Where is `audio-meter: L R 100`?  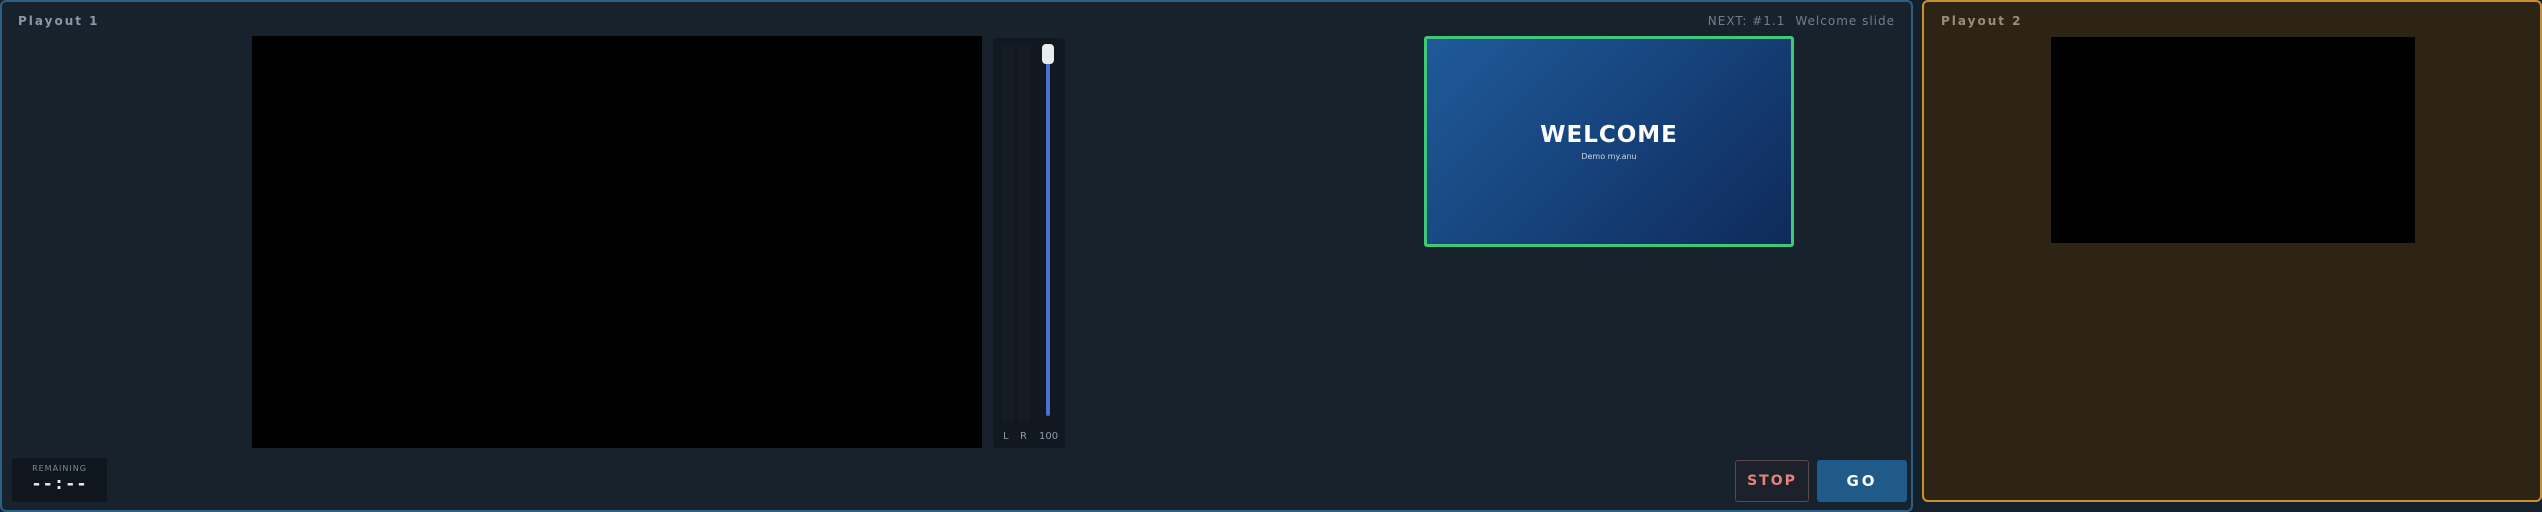
audio-meter: L R 100 is located at coordinates (1029, 243).